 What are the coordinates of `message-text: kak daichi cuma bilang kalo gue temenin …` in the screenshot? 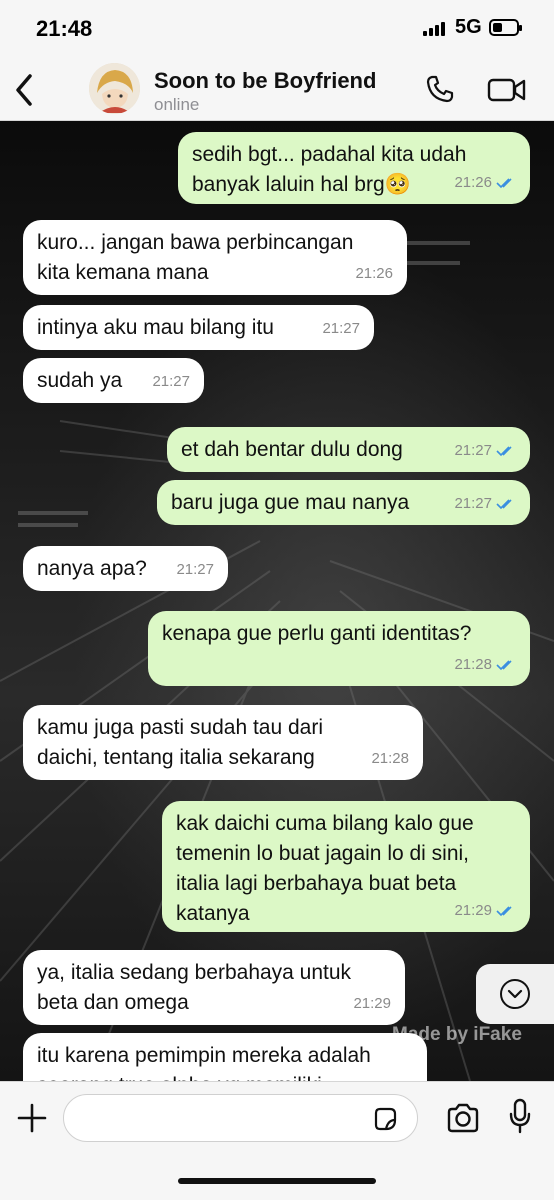 It's located at (325, 868).